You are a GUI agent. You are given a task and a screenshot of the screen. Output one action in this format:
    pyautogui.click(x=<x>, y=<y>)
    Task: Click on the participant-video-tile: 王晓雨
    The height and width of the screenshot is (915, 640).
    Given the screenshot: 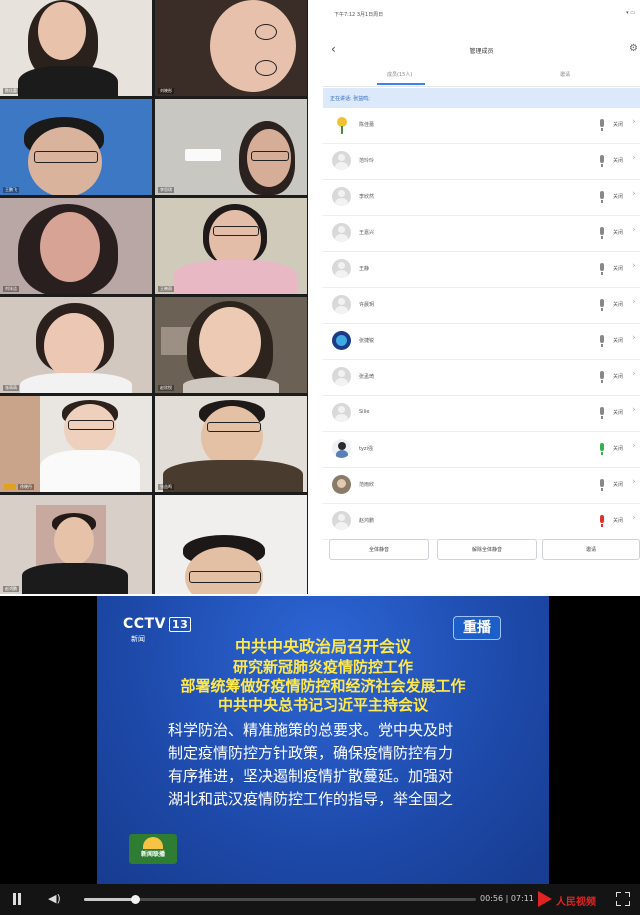 What is the action you would take?
    pyautogui.click(x=231, y=246)
    